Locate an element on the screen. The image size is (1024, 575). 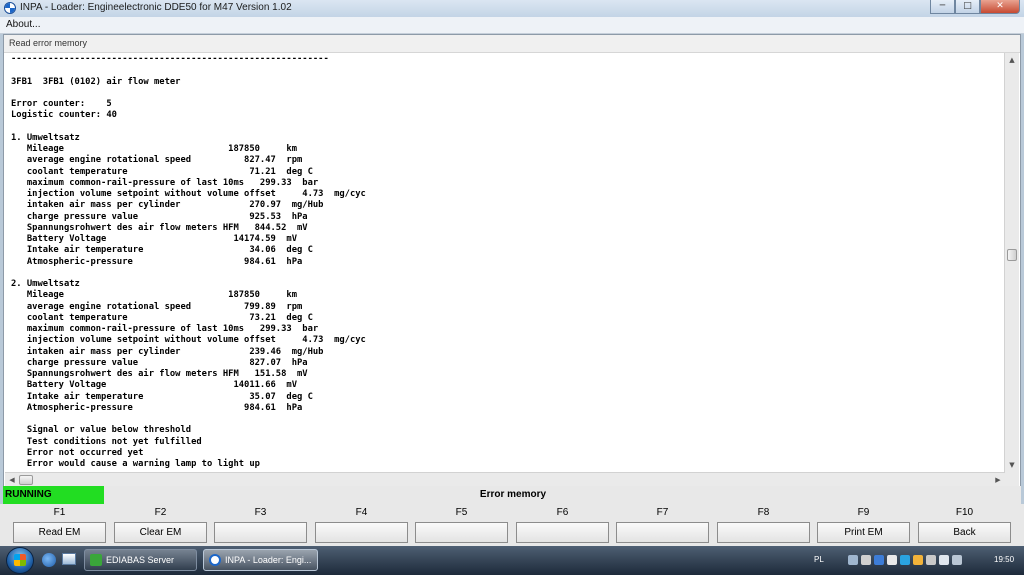
bmw-logo-icon is located at coordinates (10, 8).